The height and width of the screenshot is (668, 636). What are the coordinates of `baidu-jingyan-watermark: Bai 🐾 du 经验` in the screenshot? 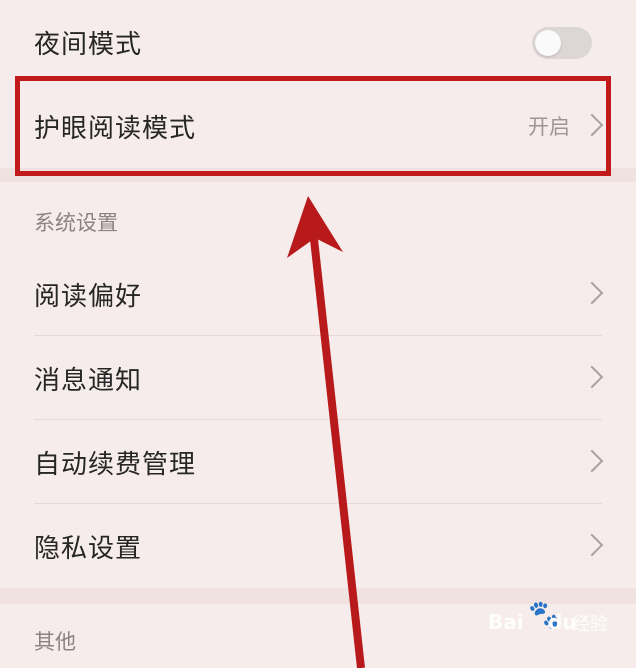 It's located at (553, 620).